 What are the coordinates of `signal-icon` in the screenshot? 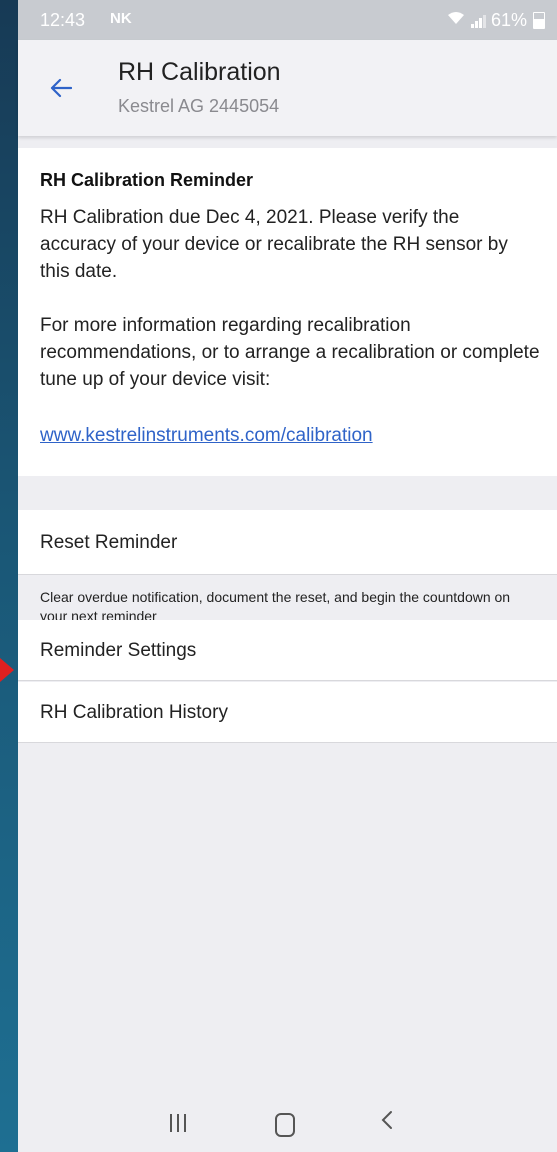 It's located at (478, 21).